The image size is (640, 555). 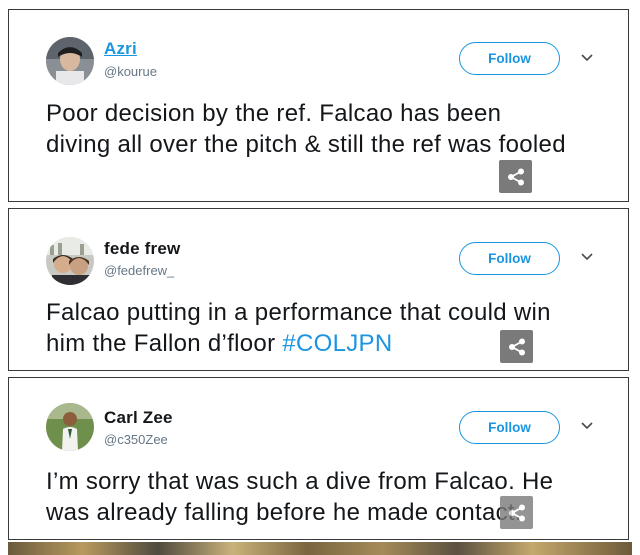 What do you see at coordinates (136, 439) in the screenshot?
I see `user-handle: @c350Zee` at bounding box center [136, 439].